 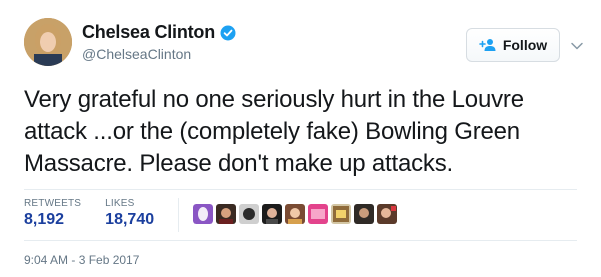 I want to click on author-handle: @ChelseaClinton, so click(x=159, y=54).